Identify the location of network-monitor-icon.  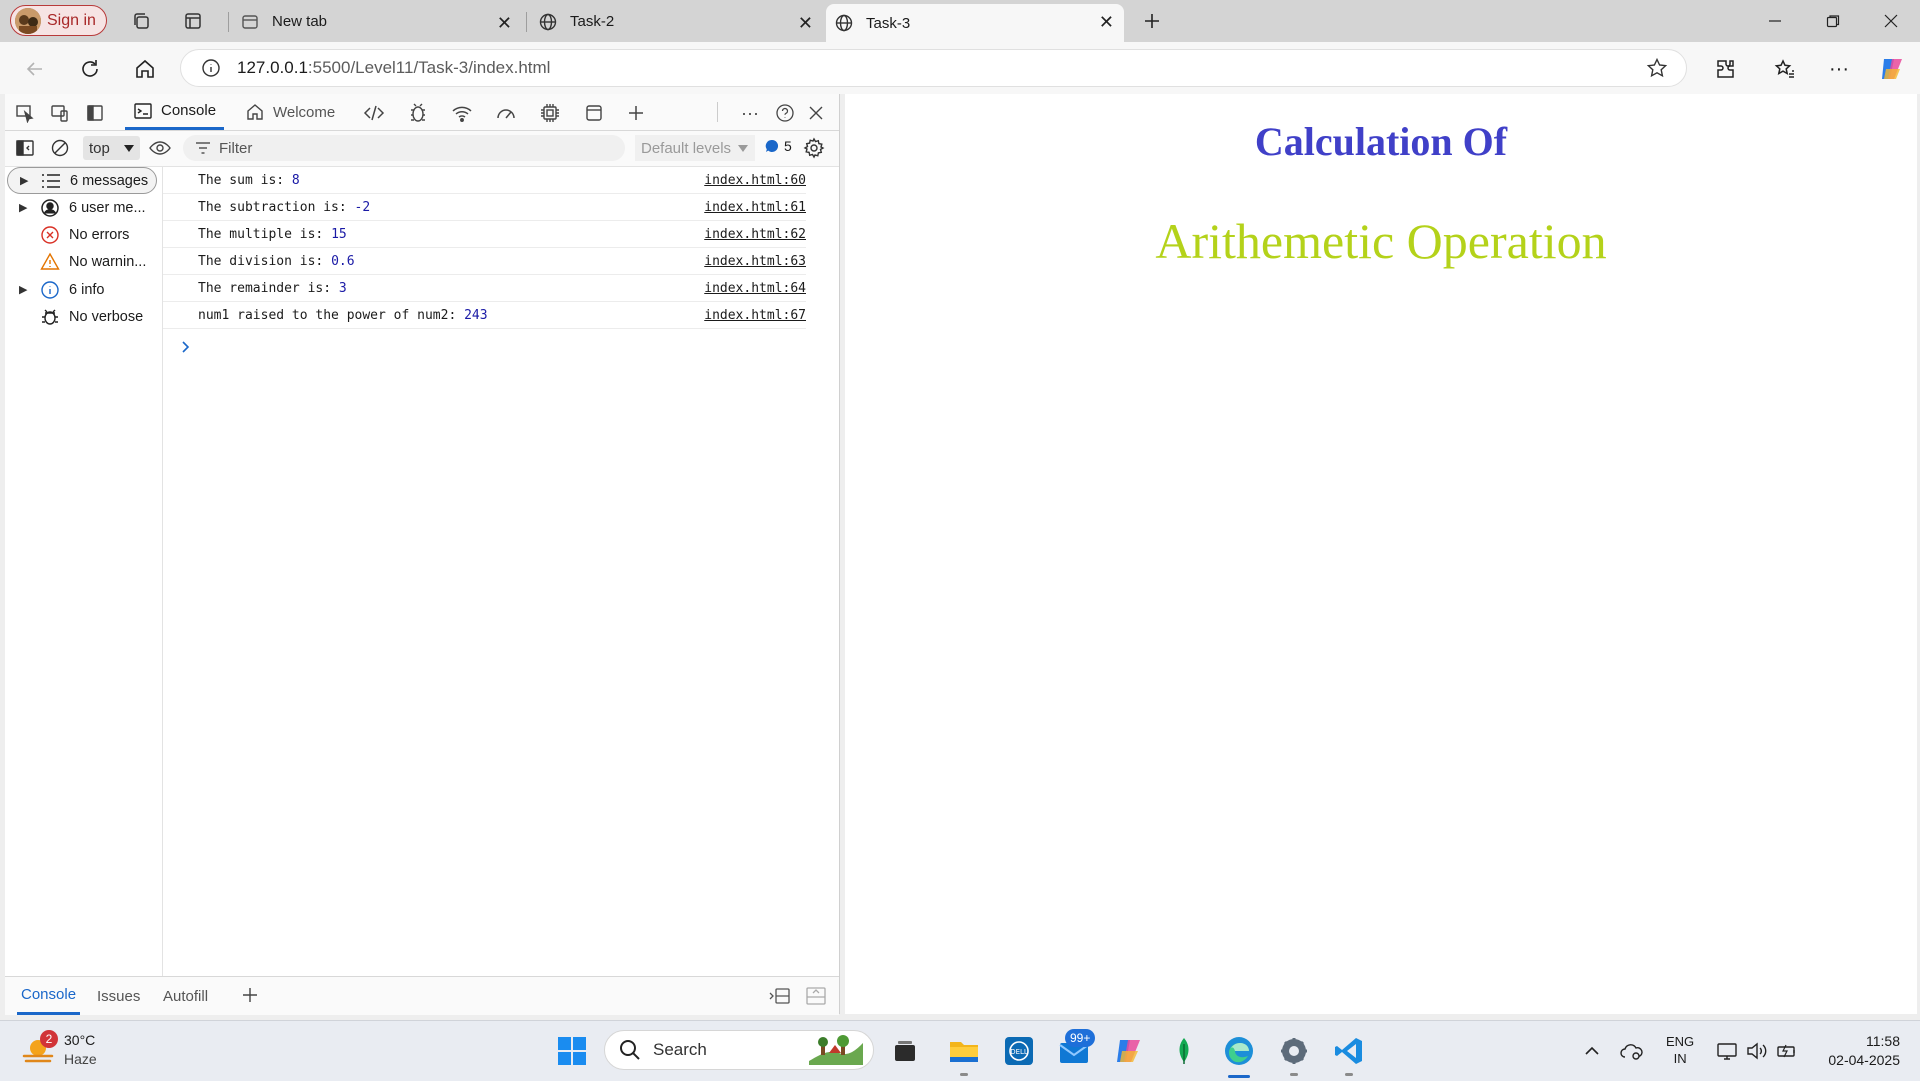
(1727, 1051).